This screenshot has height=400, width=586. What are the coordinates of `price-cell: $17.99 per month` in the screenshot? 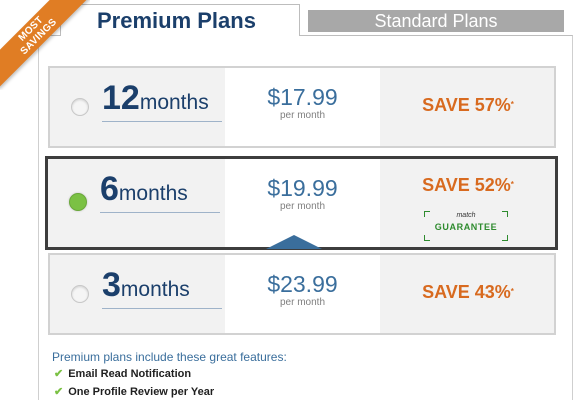 It's located at (302, 107).